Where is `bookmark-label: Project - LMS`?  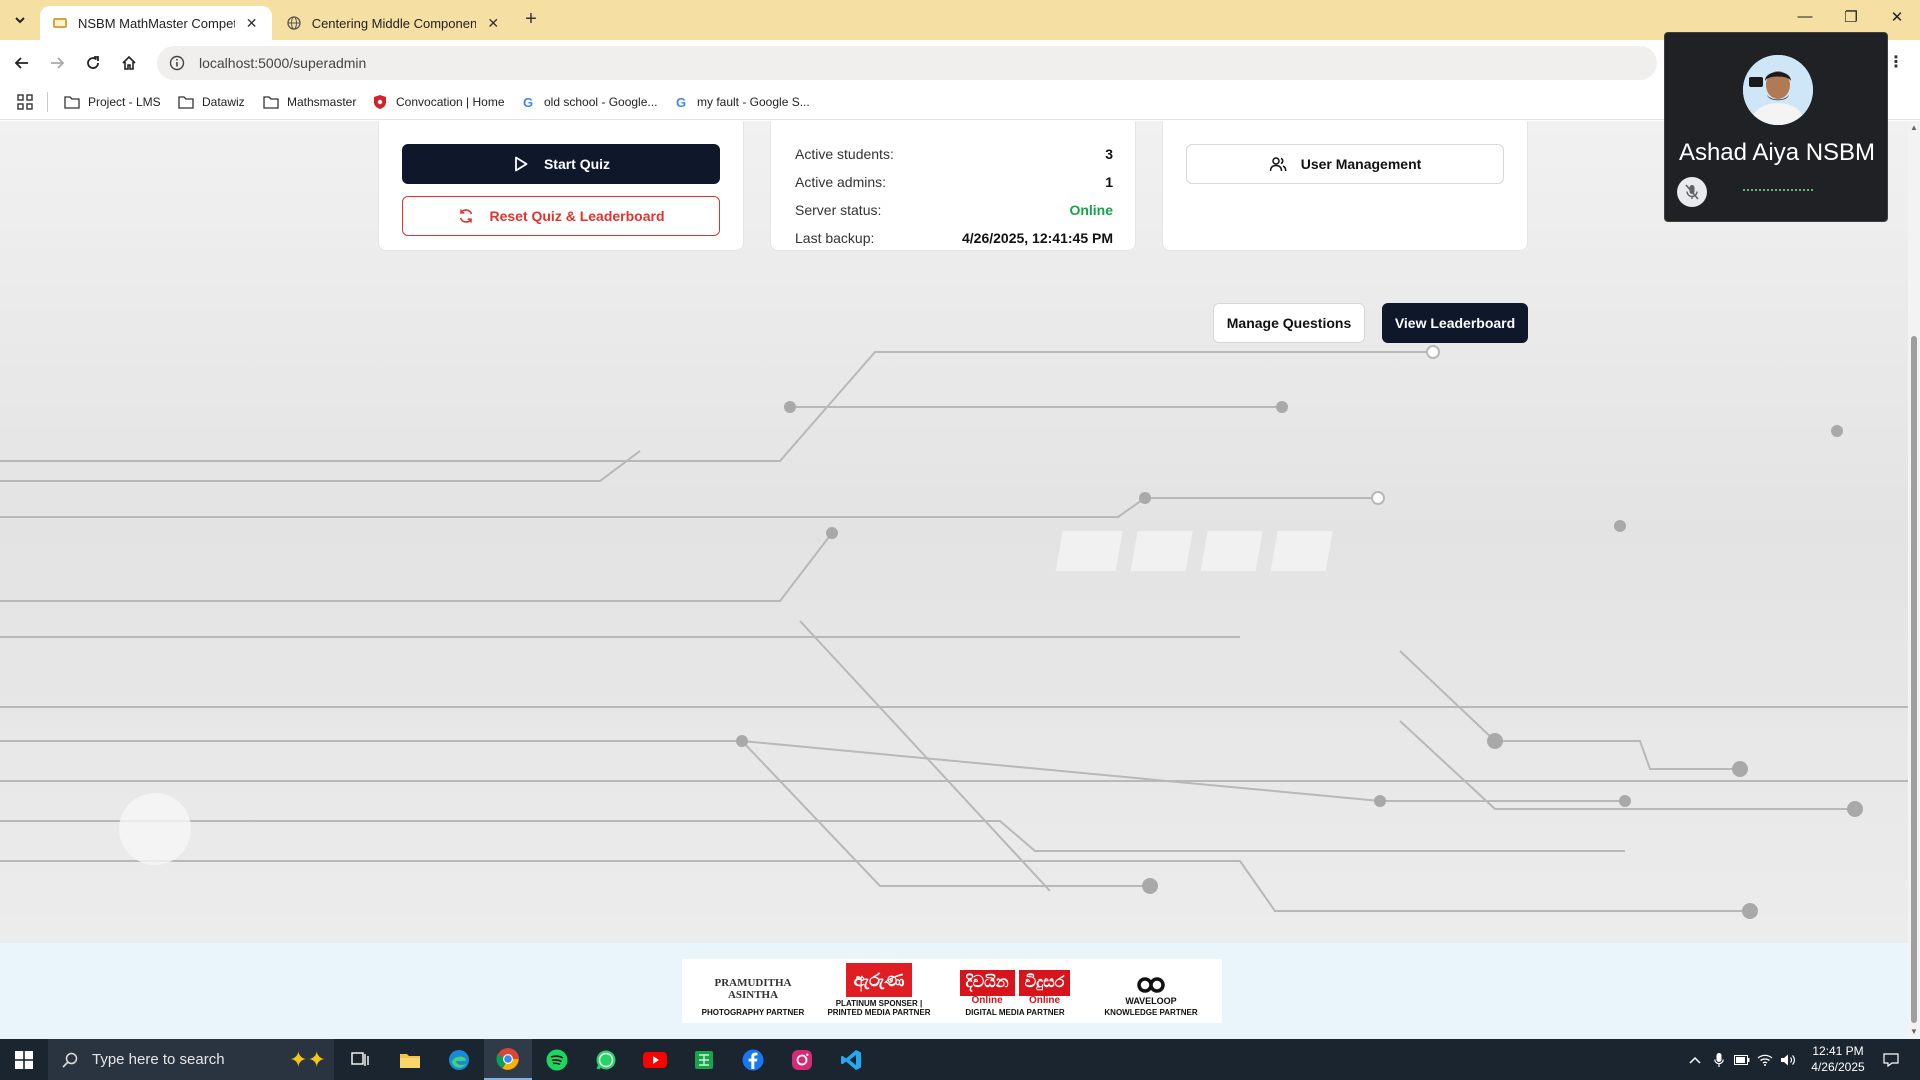
bookmark-label: Project - LMS is located at coordinates (124, 102).